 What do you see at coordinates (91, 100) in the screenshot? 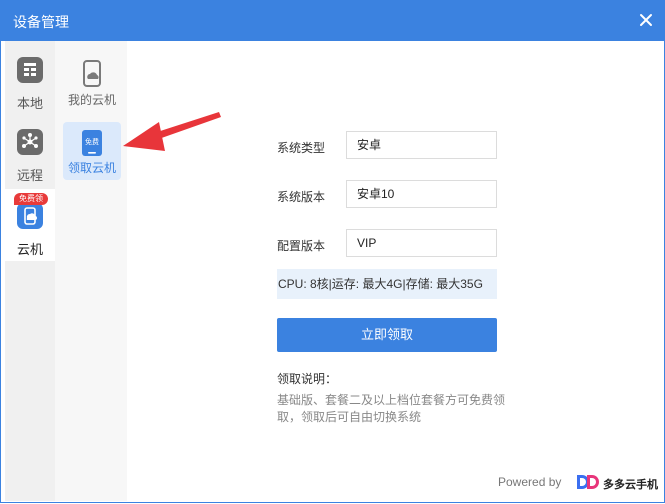
I see `tab-label: 我的云机` at bounding box center [91, 100].